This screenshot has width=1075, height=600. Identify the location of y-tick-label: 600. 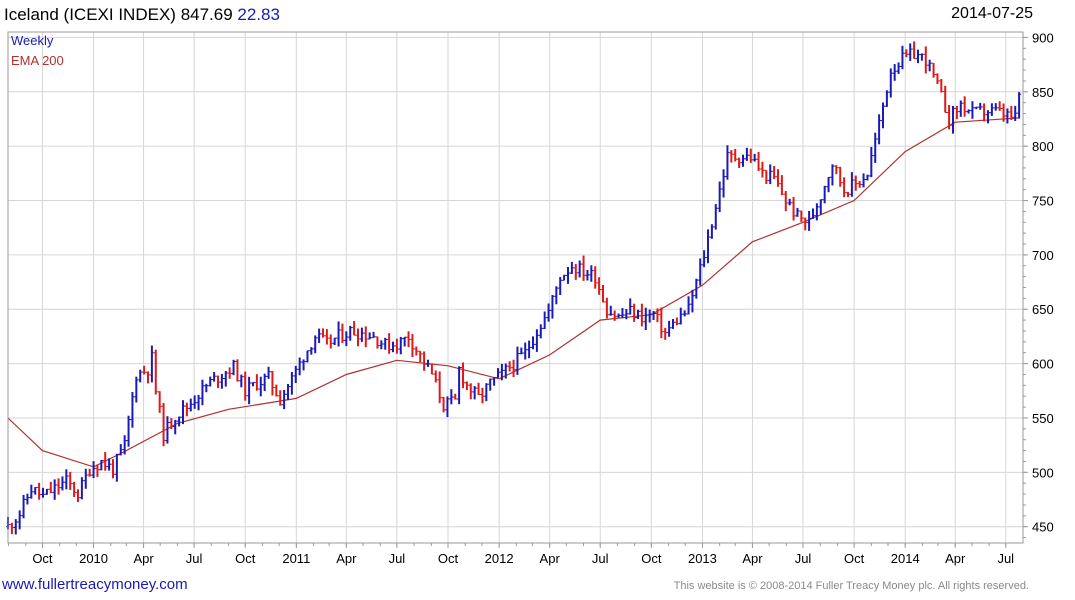
(1043, 364).